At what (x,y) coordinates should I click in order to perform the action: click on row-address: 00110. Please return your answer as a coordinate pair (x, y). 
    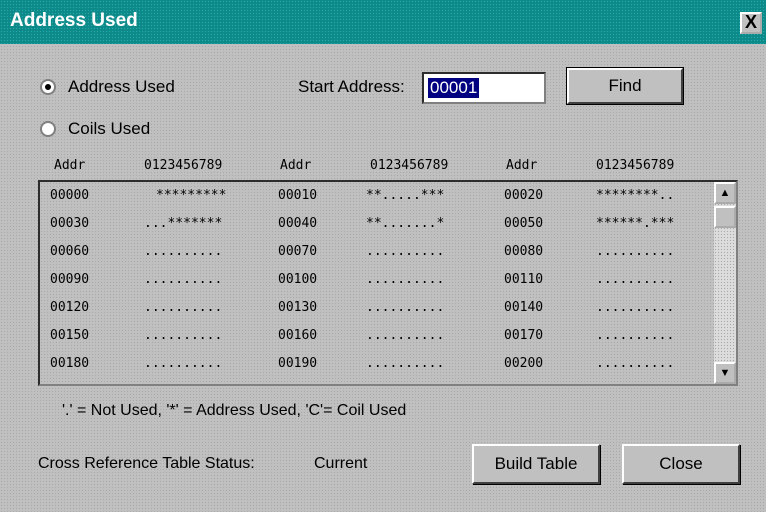
    Looking at the image, I should click on (524, 279).